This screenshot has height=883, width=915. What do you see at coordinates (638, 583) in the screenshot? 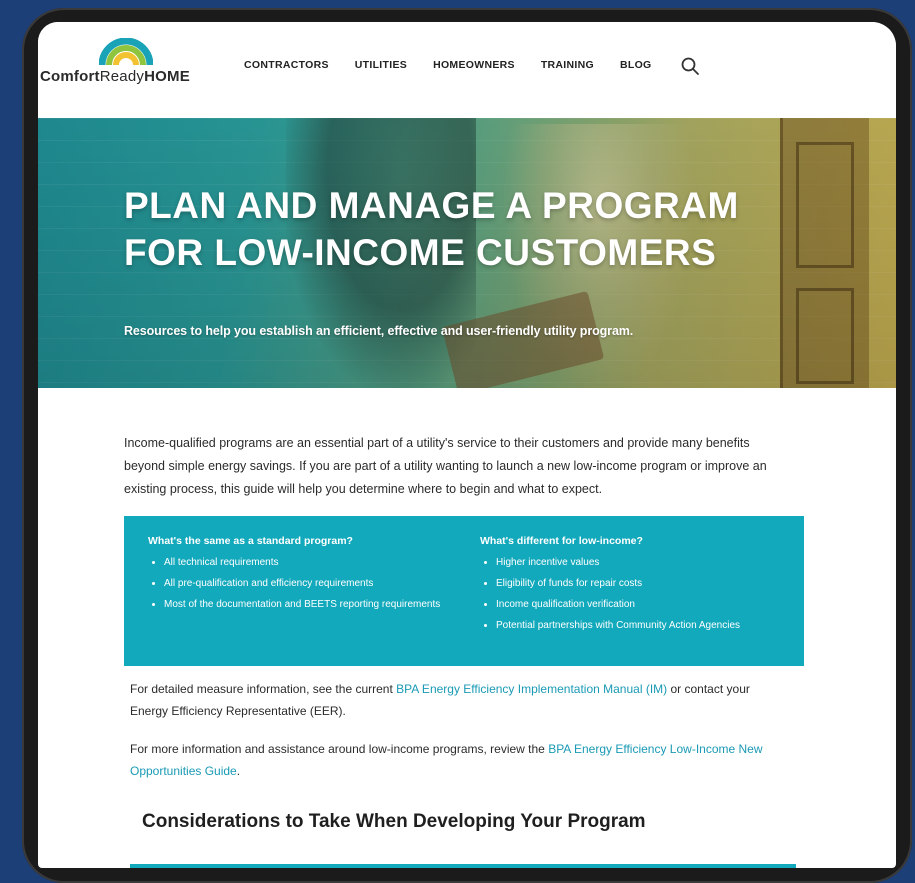
I see `list-item: Eligibility of funds for repair costs` at bounding box center [638, 583].